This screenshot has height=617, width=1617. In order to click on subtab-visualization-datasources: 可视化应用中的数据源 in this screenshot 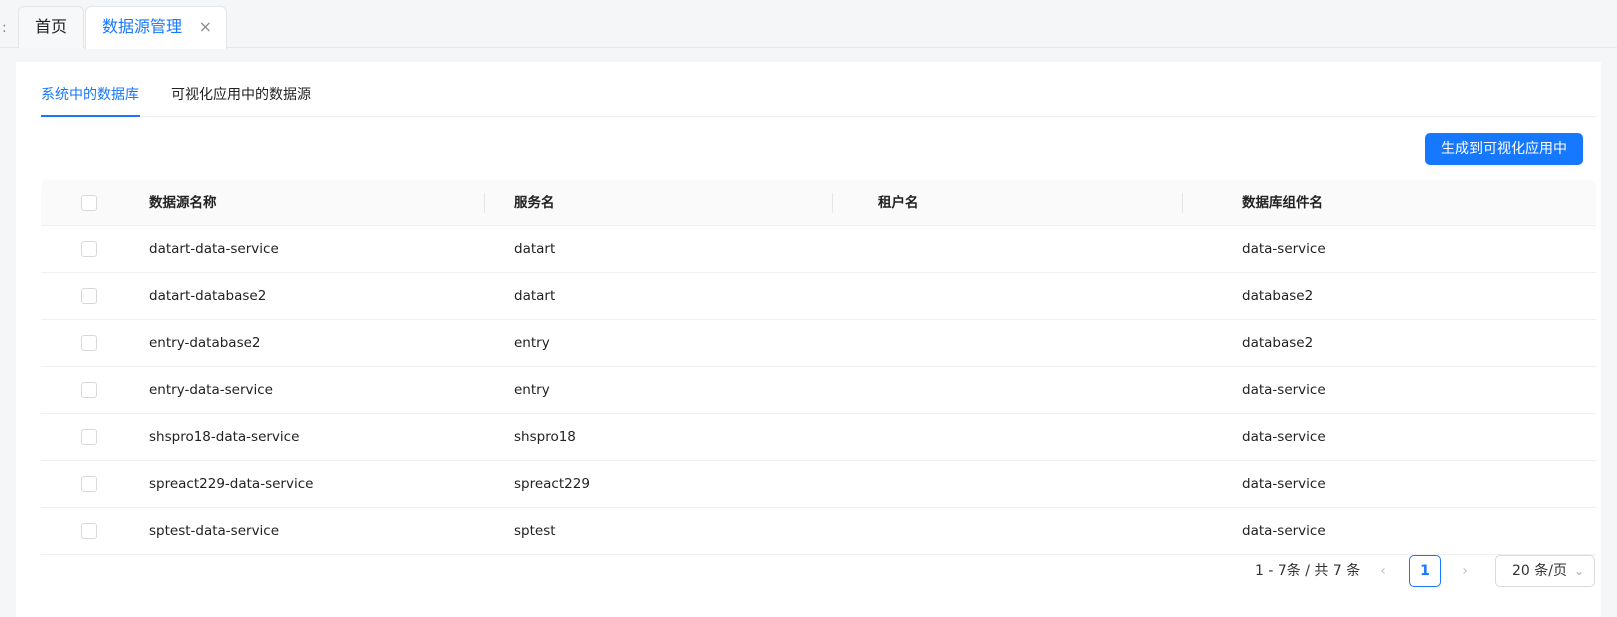, I will do `click(241, 94)`.